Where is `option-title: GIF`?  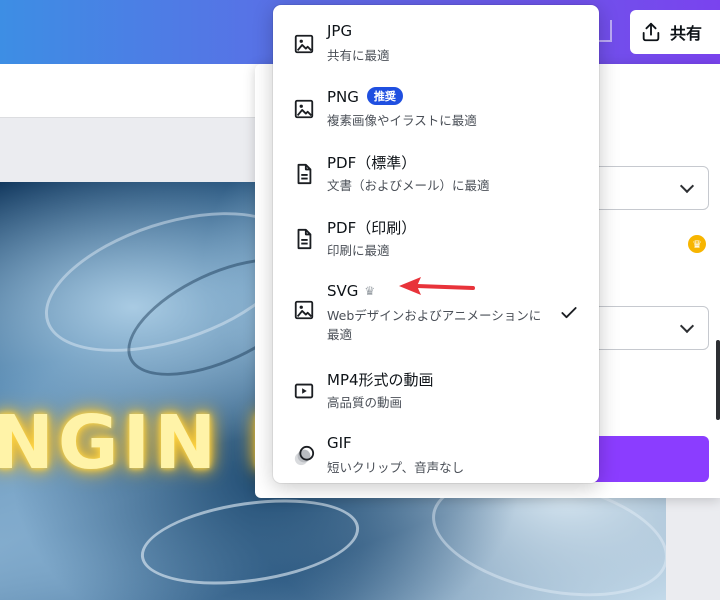
option-title: GIF is located at coordinates (339, 443).